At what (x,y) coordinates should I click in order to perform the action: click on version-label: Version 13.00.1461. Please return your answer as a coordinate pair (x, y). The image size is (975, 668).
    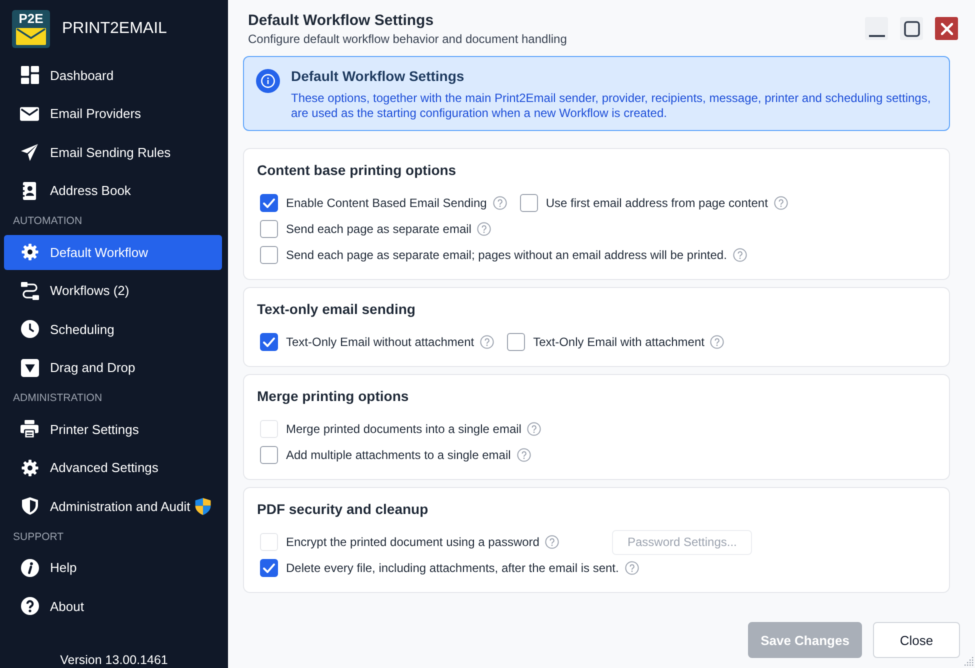
    Looking at the image, I should click on (114, 660).